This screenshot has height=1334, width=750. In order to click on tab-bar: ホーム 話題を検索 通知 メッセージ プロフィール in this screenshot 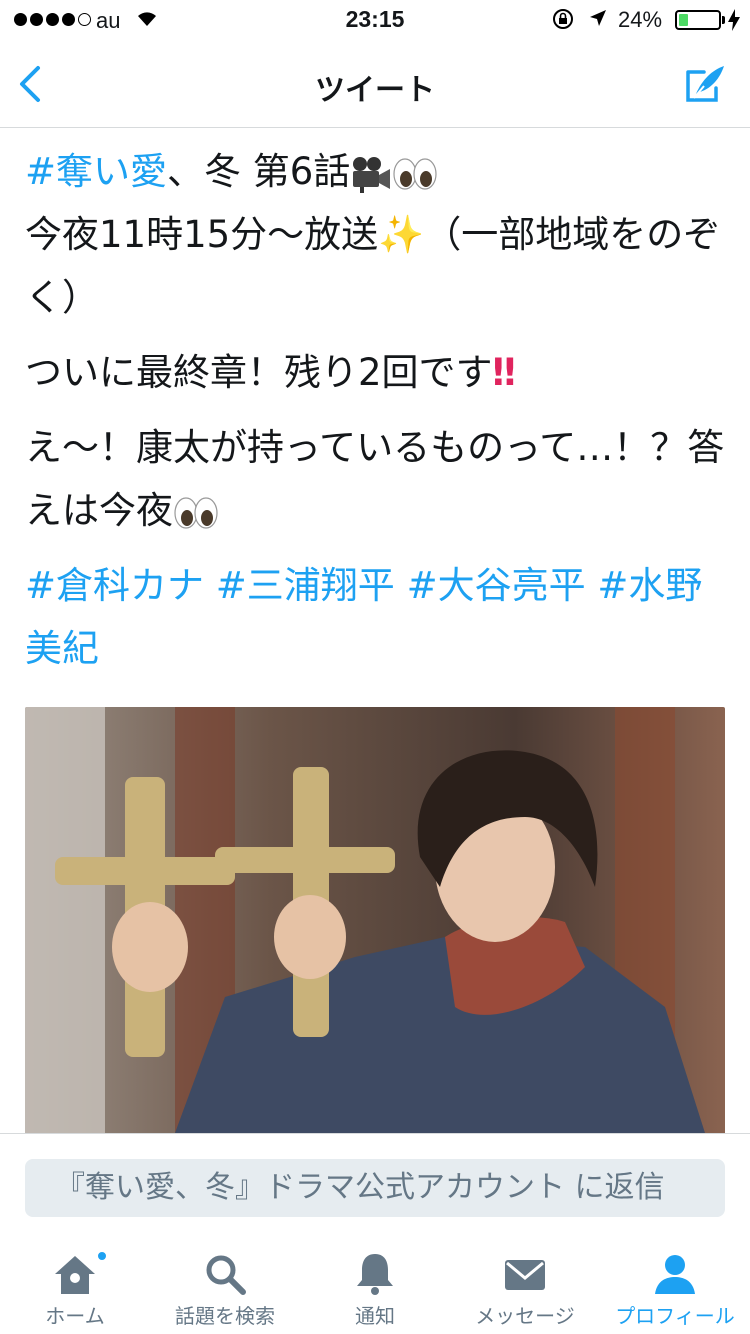, I will do `click(375, 1285)`.